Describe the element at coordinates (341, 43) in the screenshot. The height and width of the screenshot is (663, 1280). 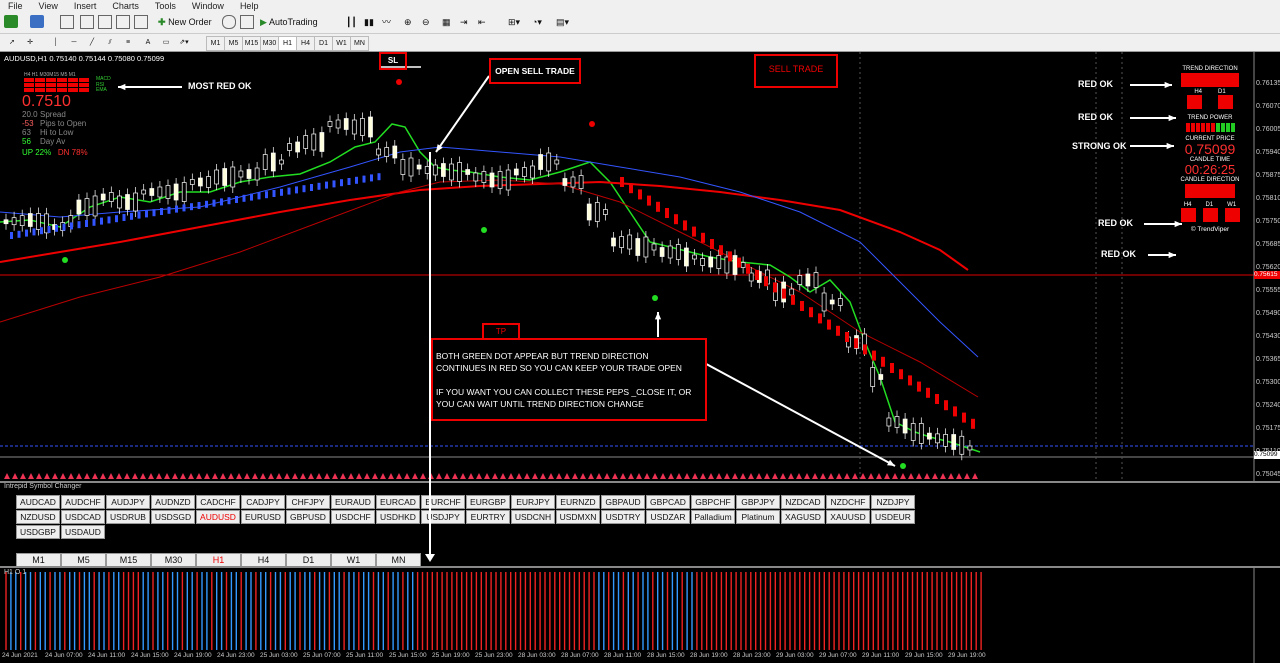
I see `toolbar-tf-w1: W1` at that location.